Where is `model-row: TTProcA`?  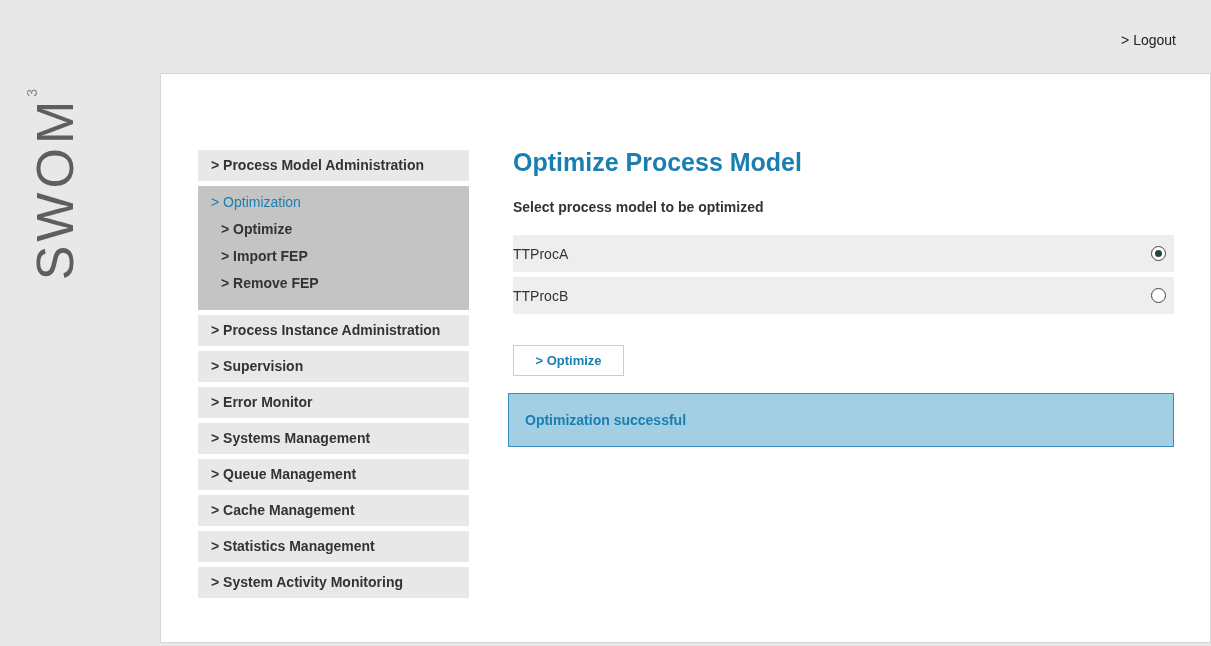
model-row: TTProcA is located at coordinates (843, 253).